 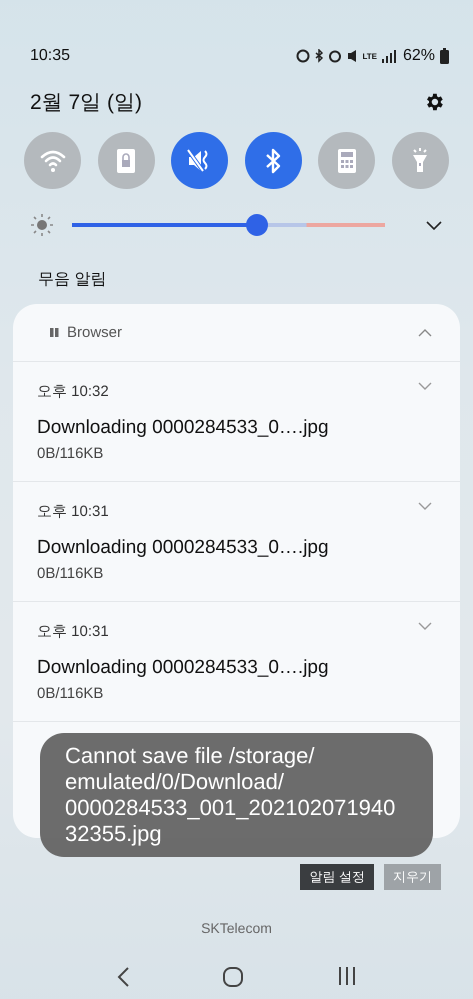 What do you see at coordinates (425, 332) in the screenshot?
I see `collapse-icon` at bounding box center [425, 332].